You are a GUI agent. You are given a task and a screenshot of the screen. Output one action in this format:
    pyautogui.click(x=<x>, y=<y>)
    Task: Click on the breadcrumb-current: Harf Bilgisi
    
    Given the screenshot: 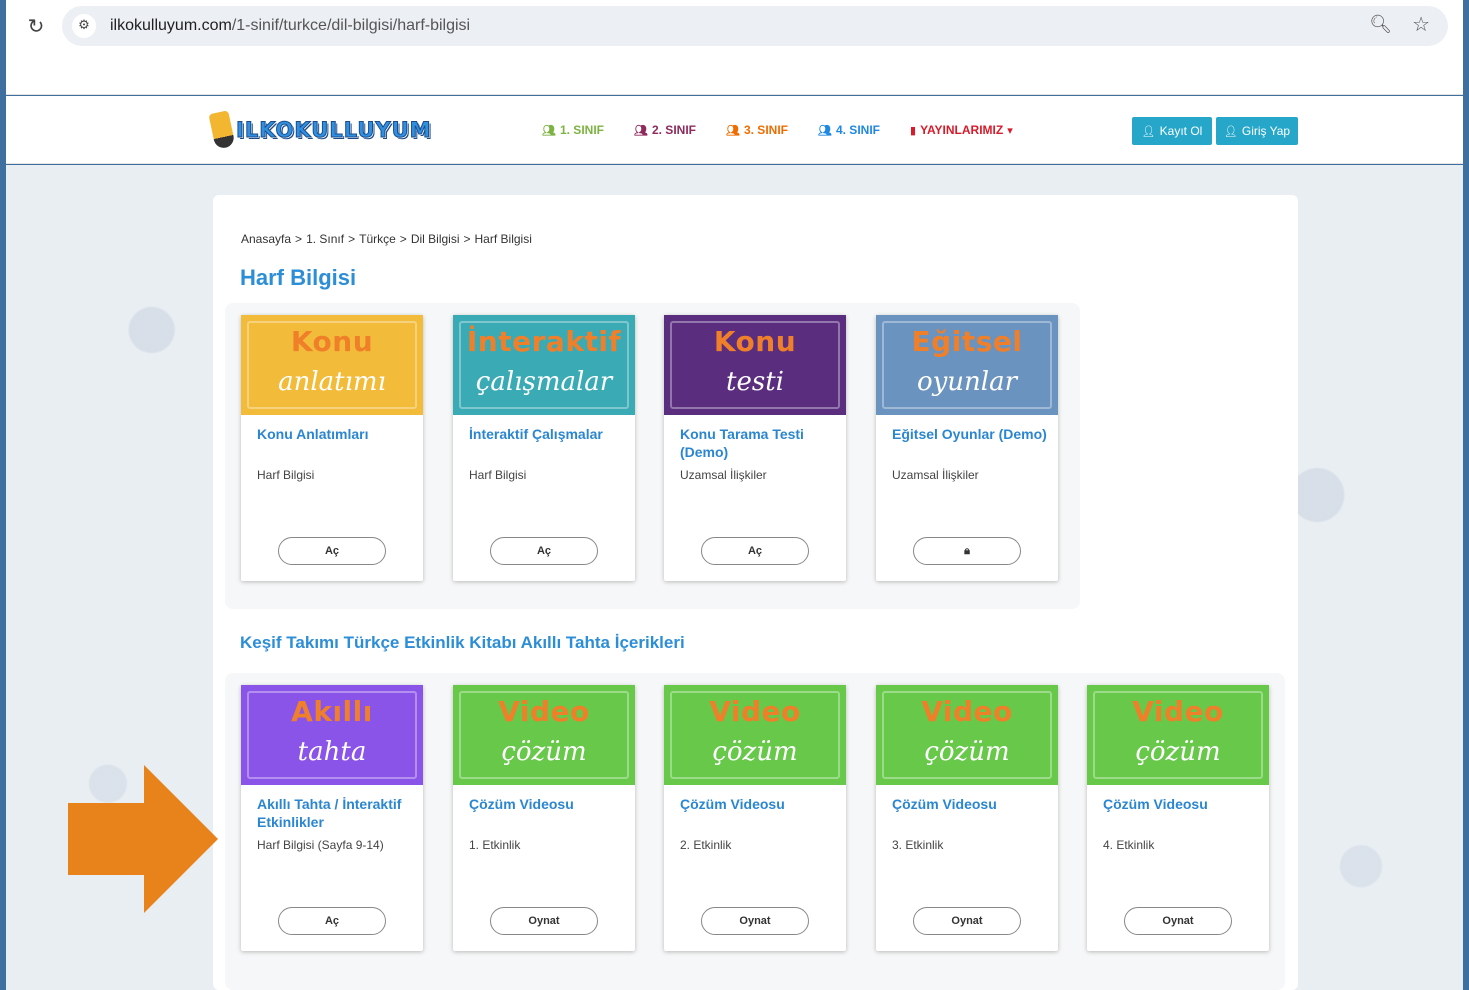 What is the action you would take?
    pyautogui.click(x=503, y=239)
    